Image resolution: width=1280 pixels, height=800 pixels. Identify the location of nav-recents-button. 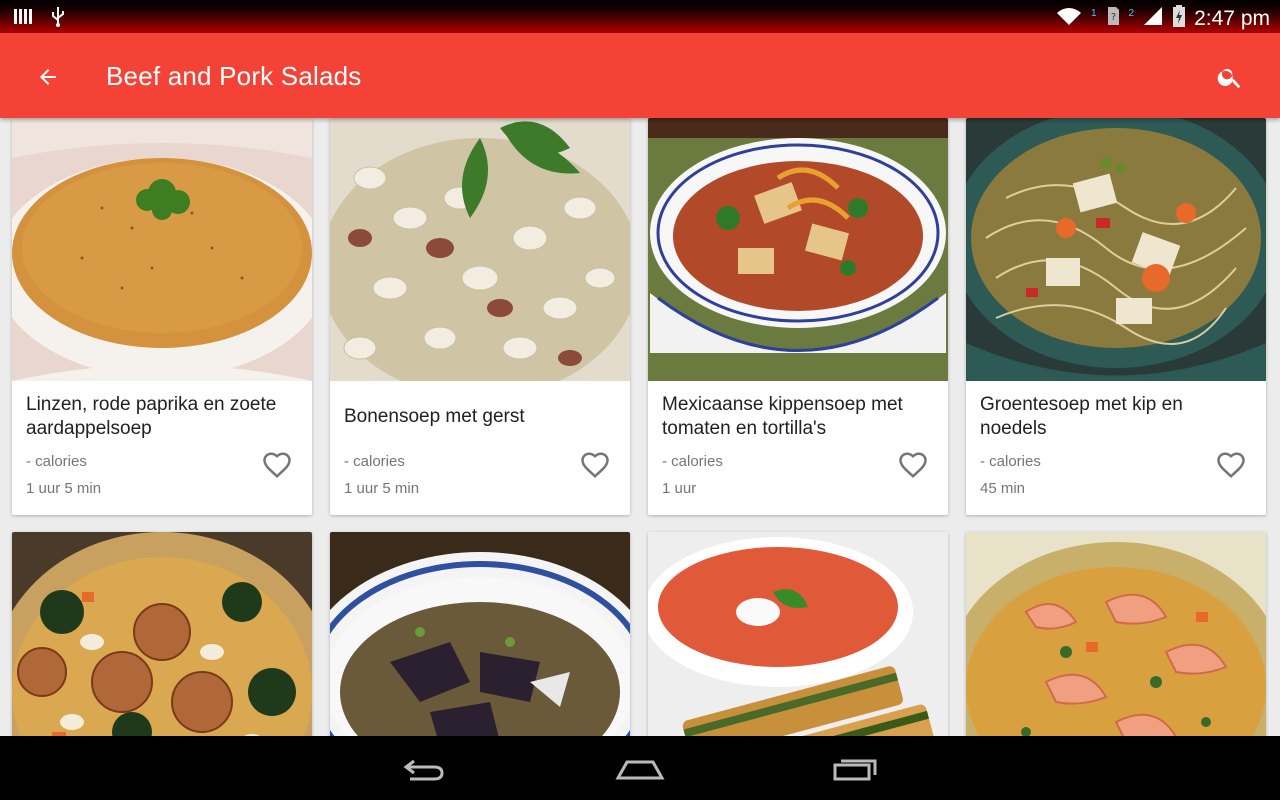
(856, 769).